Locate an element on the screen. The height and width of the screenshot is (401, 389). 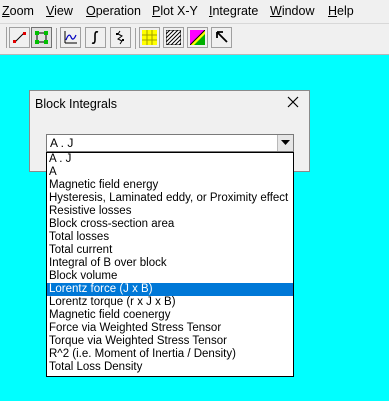
chevron-down-icon is located at coordinates (285, 142).